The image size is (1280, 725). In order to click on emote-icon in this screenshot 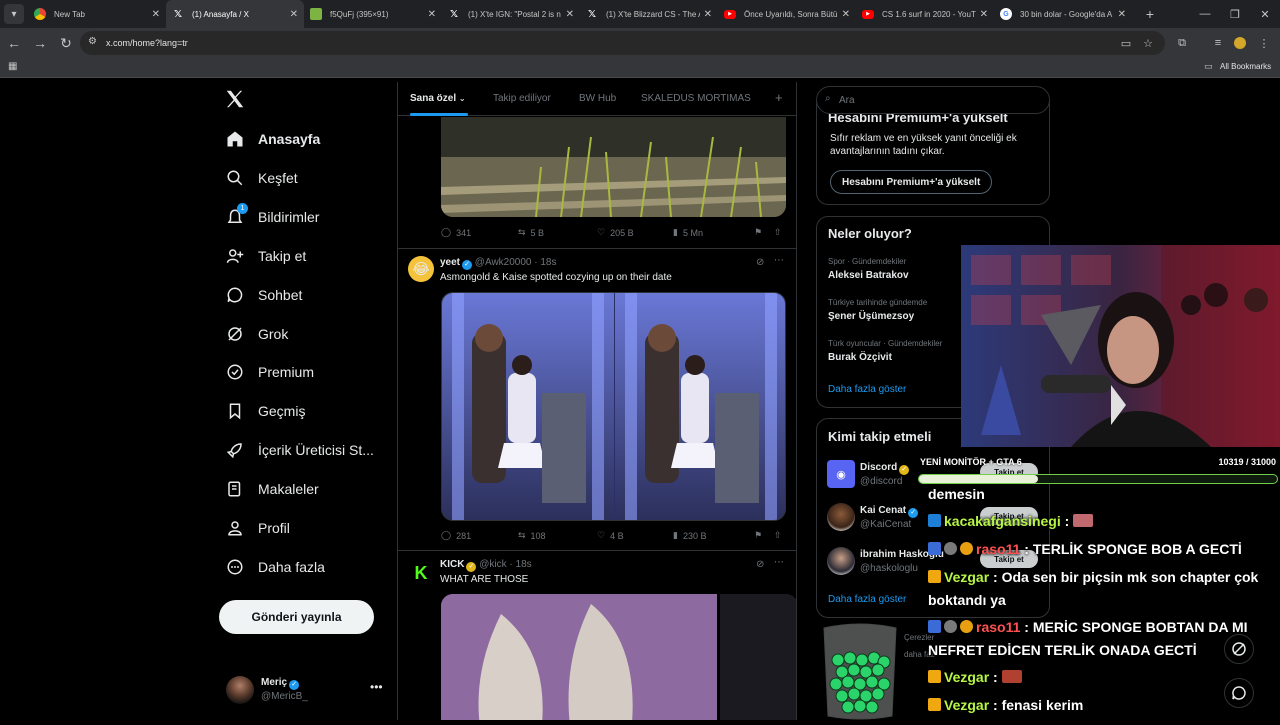, I will do `click(1011, 676)`.